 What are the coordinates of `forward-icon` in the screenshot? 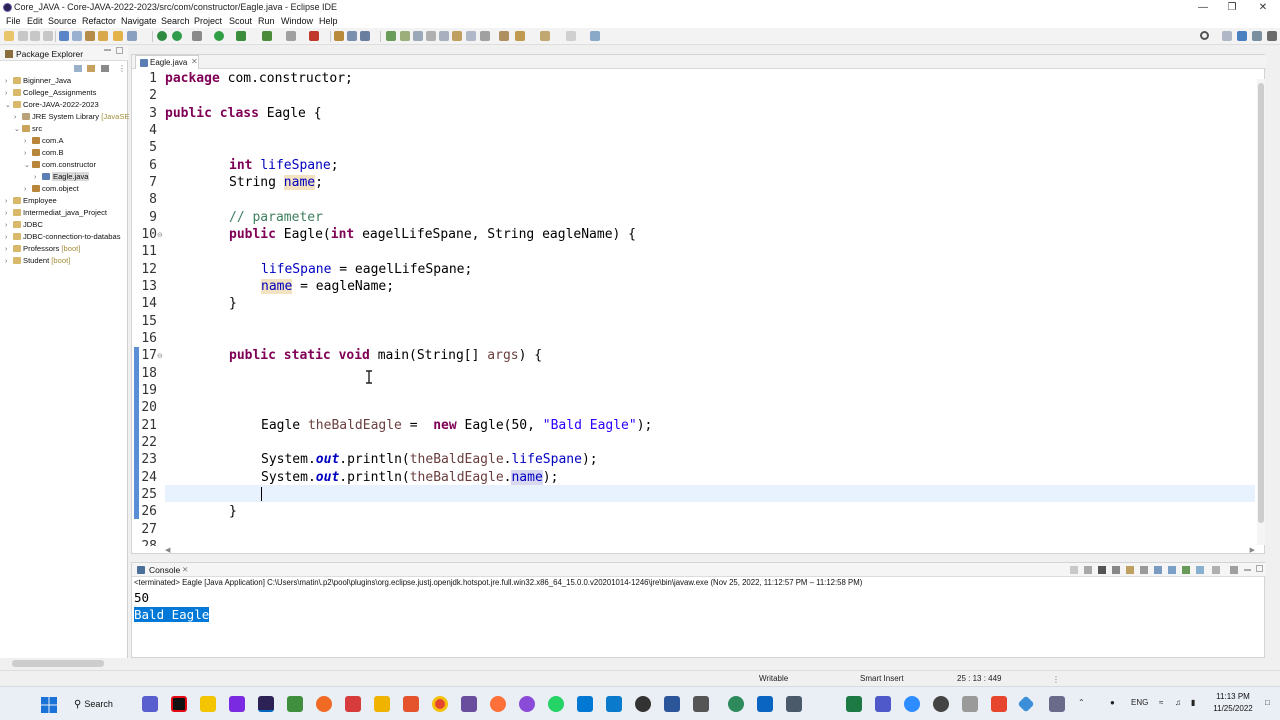 It's located at (545, 36).